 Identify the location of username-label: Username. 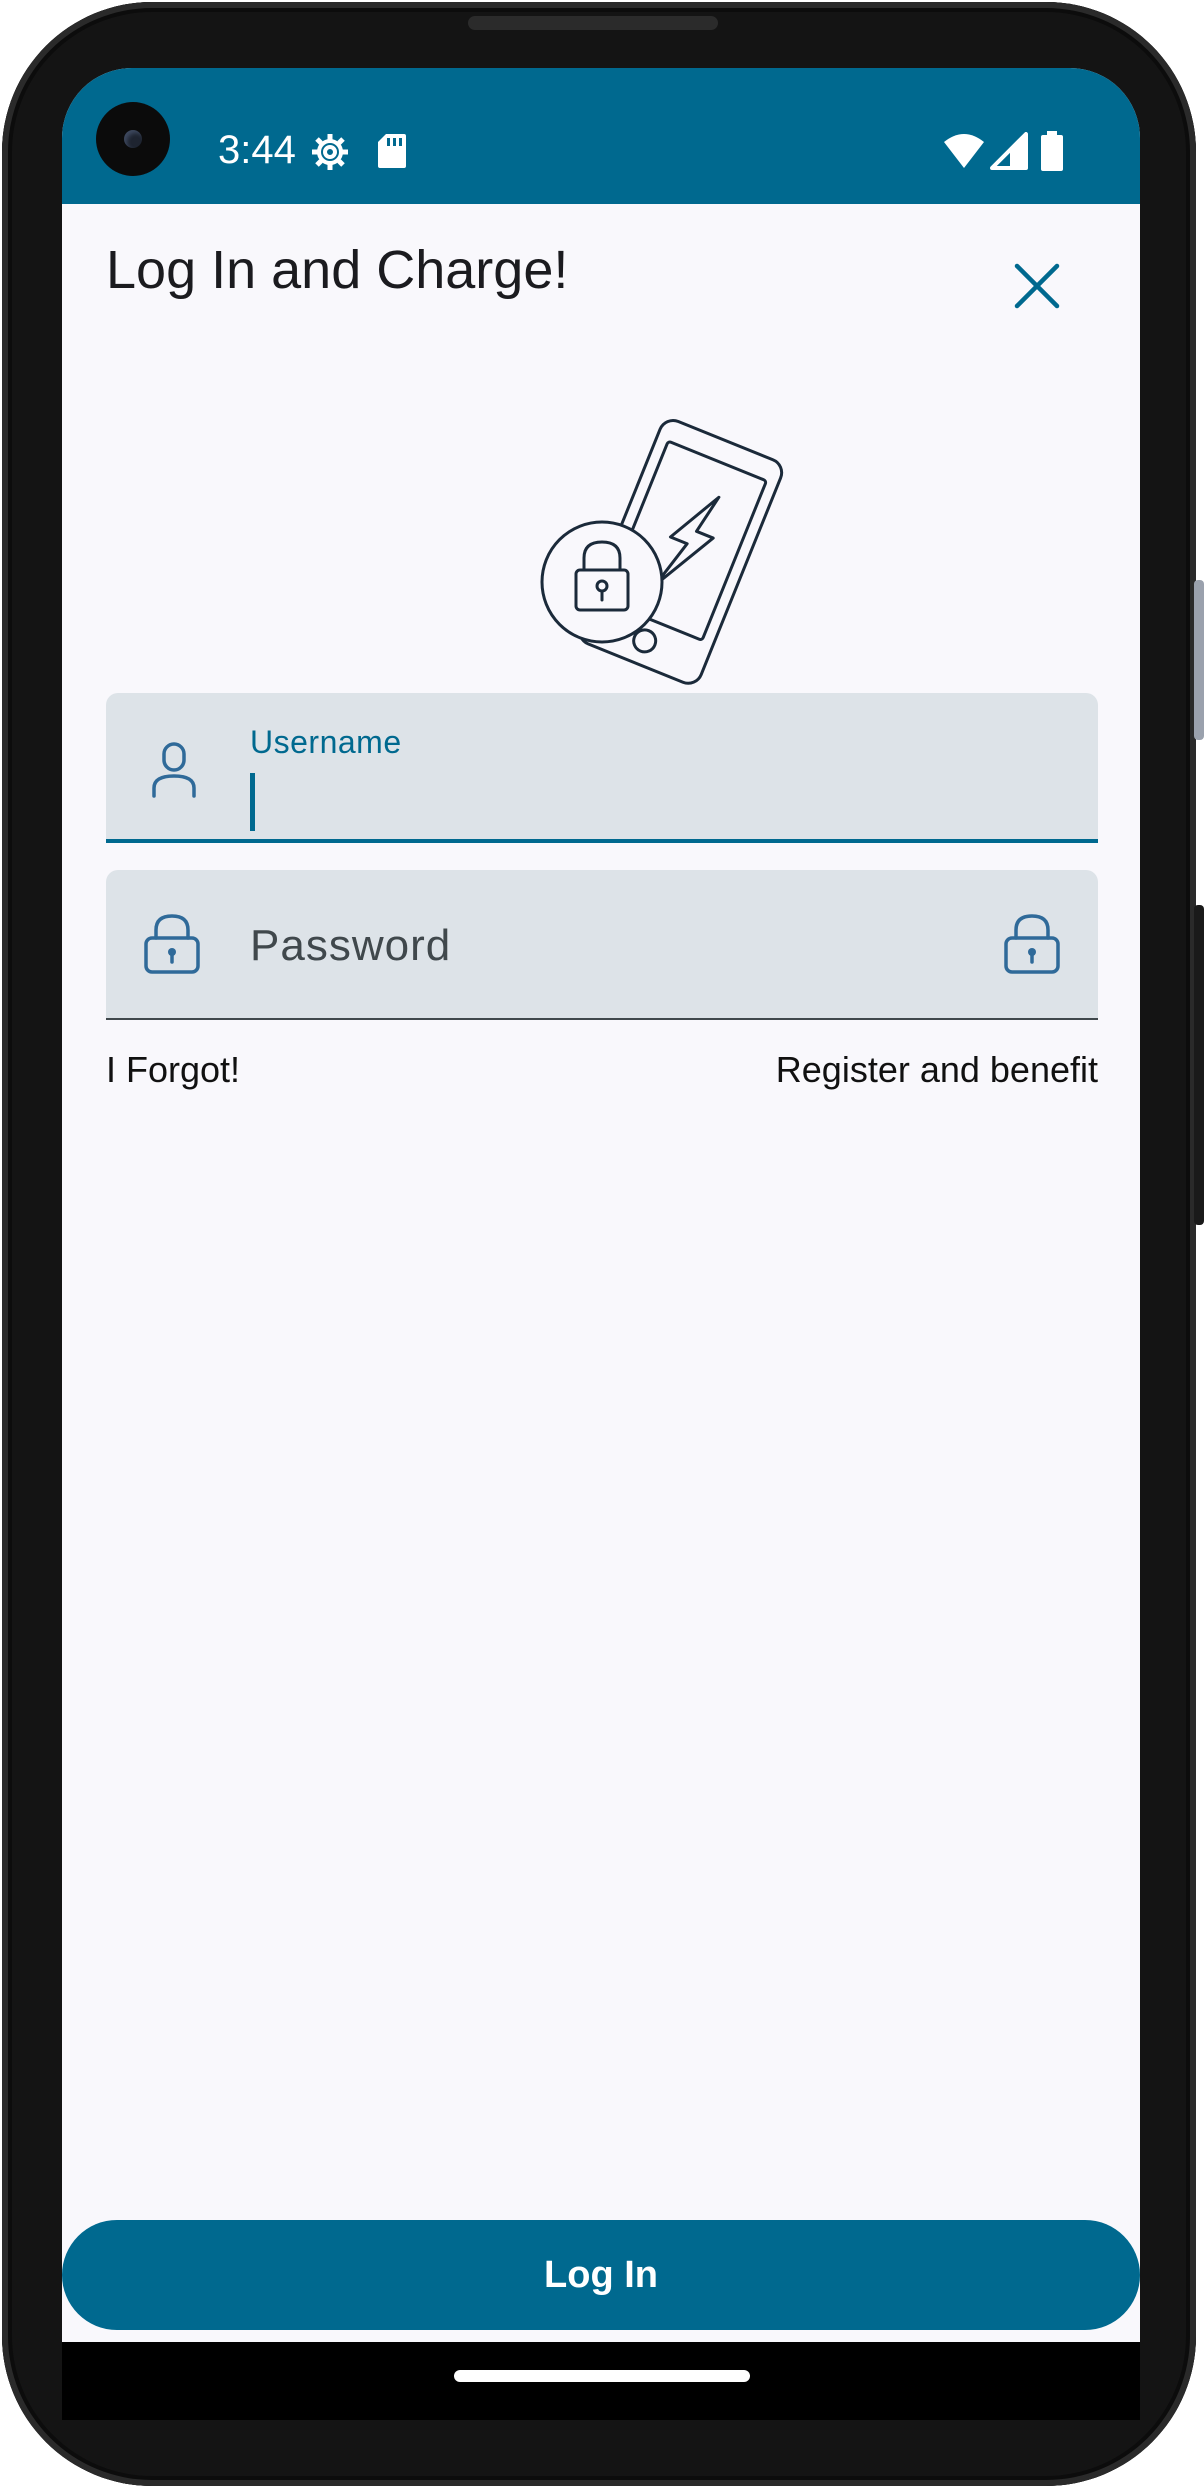
(326, 742).